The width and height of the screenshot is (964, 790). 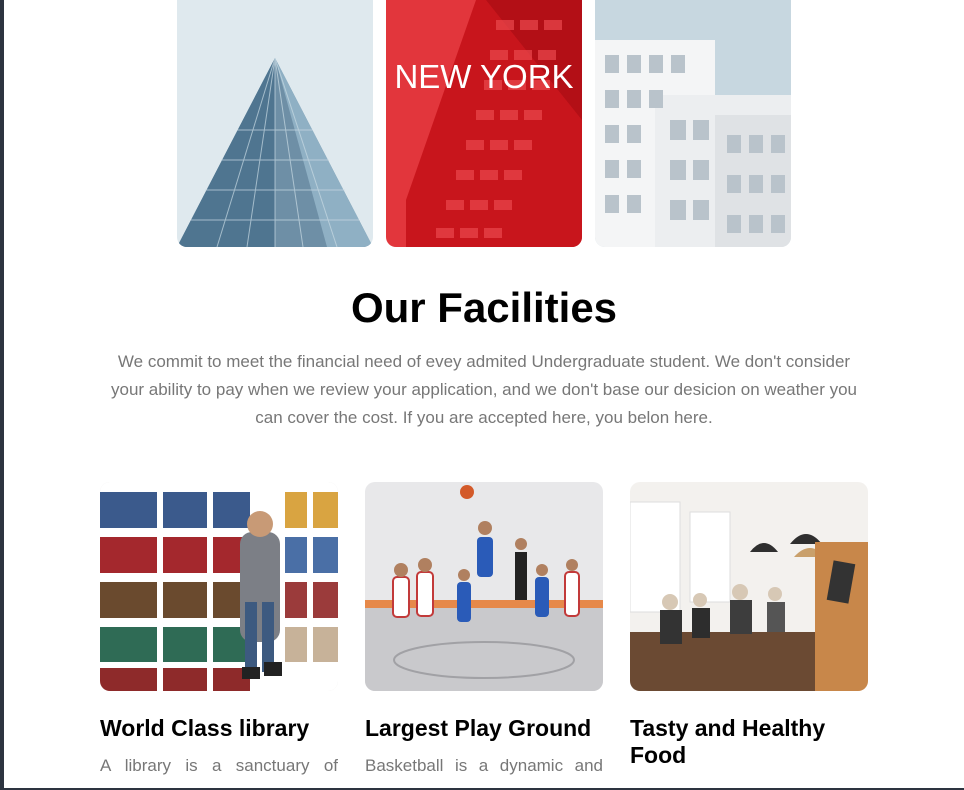 What do you see at coordinates (2, 395) in the screenshot?
I see `window-left-edge` at bounding box center [2, 395].